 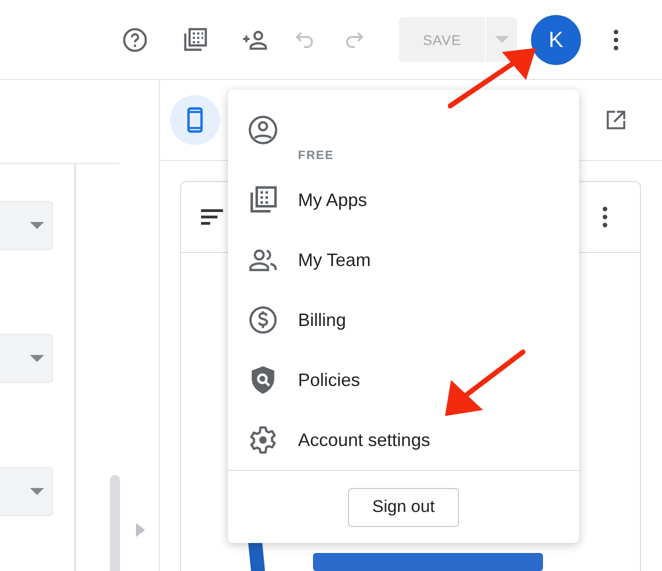 What do you see at coordinates (263, 440) in the screenshot?
I see `settings-icon` at bounding box center [263, 440].